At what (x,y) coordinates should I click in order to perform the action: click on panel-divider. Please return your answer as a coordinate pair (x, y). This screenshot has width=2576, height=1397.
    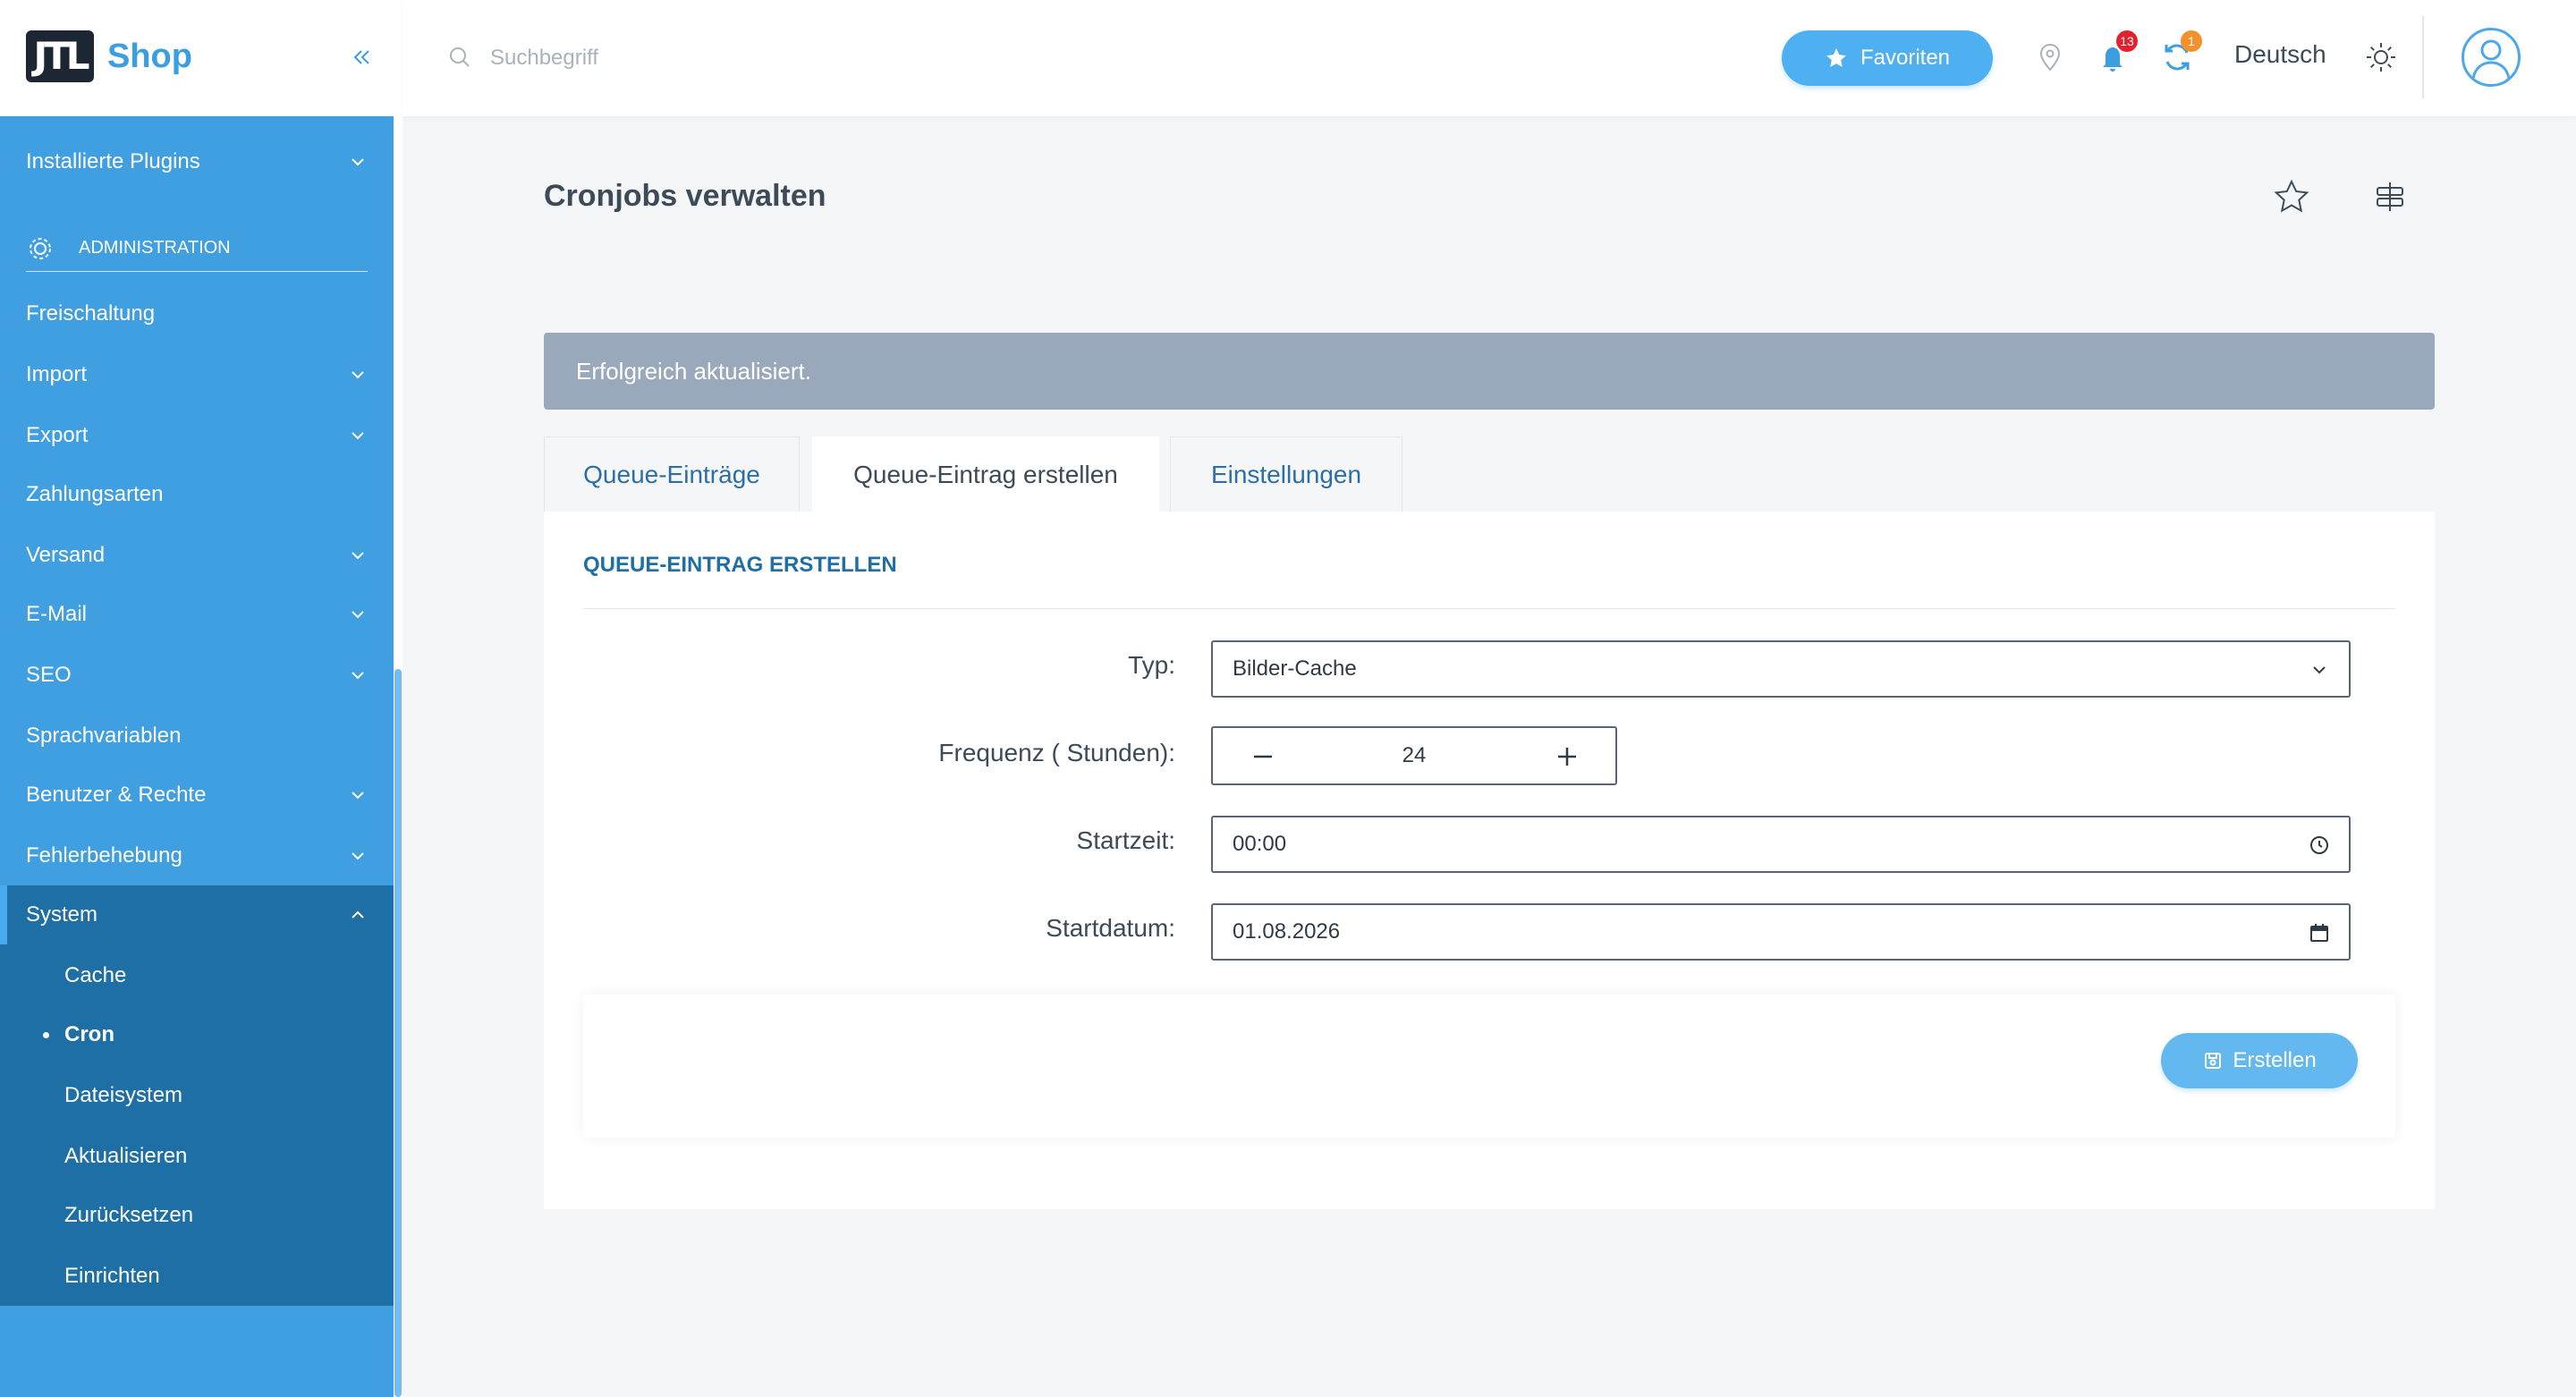
    Looking at the image, I should click on (1489, 608).